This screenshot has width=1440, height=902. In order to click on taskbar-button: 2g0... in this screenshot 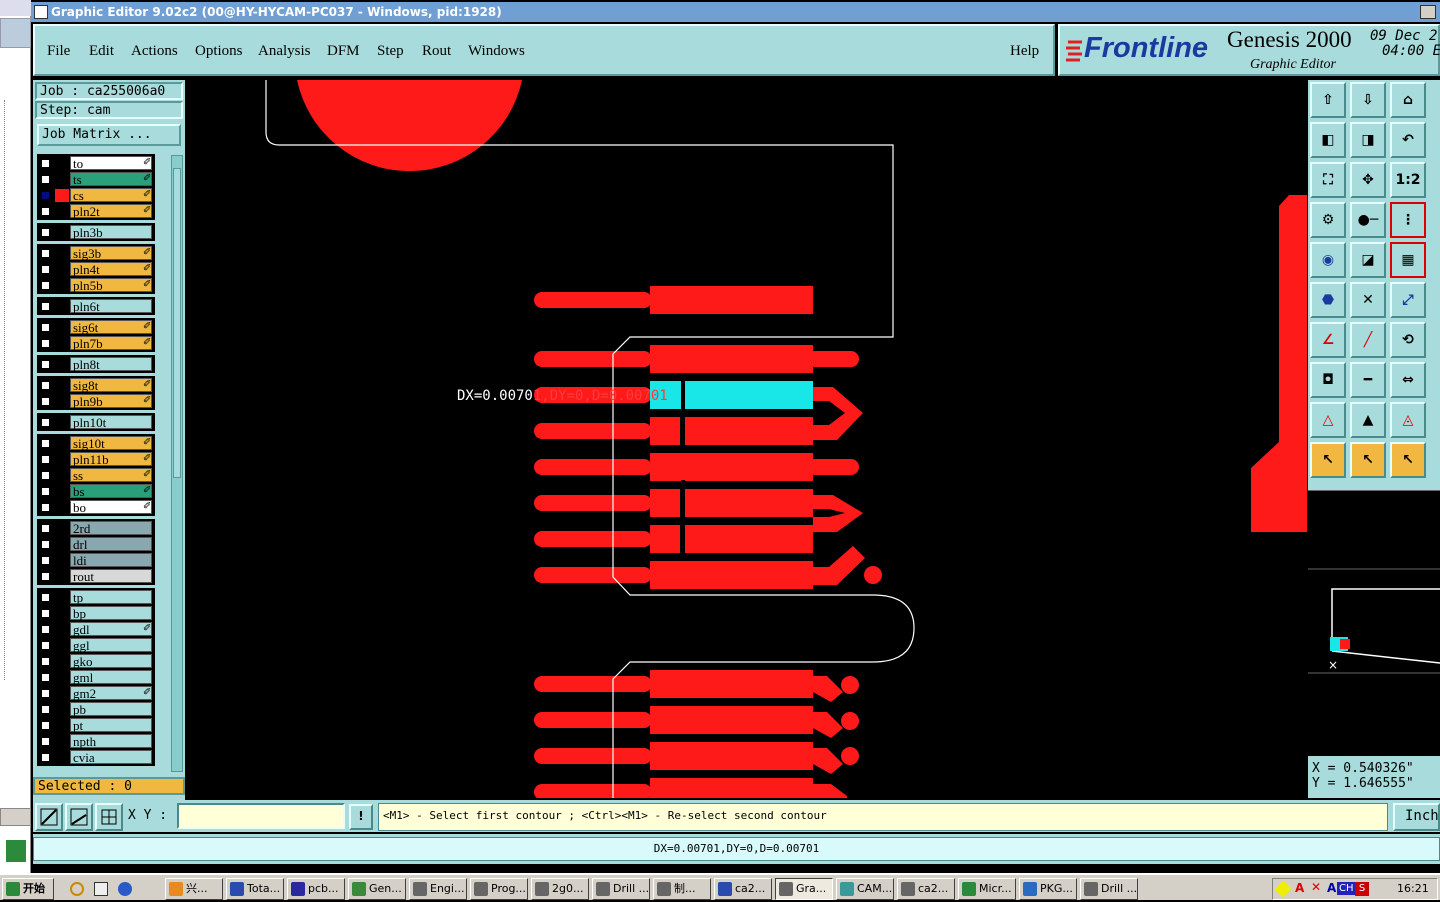, I will do `click(560, 889)`.